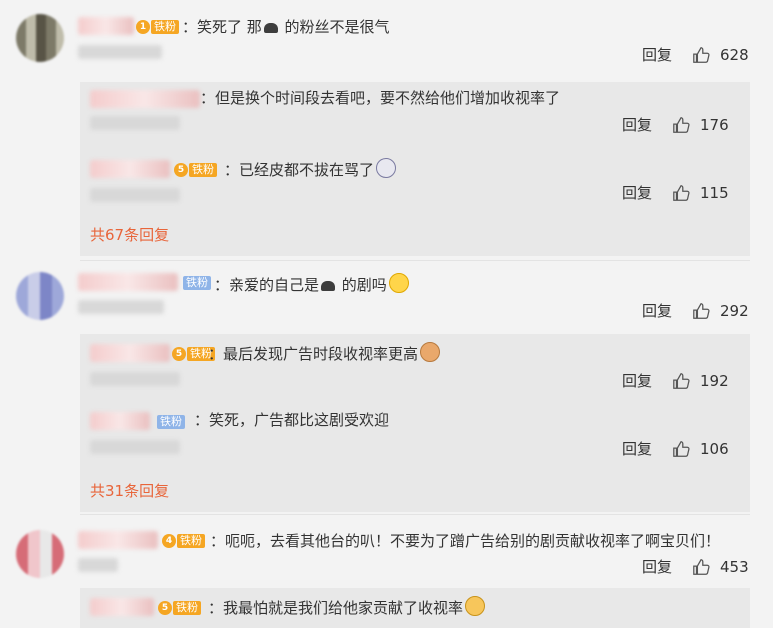  I want to click on comment-text: ：笑死了 那 的粉丝不是很气, so click(286, 27).